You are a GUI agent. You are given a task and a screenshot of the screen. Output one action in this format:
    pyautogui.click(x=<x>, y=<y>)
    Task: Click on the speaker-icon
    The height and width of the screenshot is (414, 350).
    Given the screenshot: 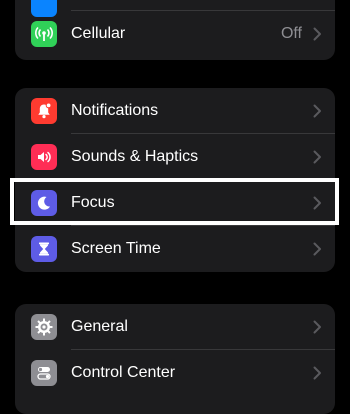 What is the action you would take?
    pyautogui.click(x=44, y=157)
    